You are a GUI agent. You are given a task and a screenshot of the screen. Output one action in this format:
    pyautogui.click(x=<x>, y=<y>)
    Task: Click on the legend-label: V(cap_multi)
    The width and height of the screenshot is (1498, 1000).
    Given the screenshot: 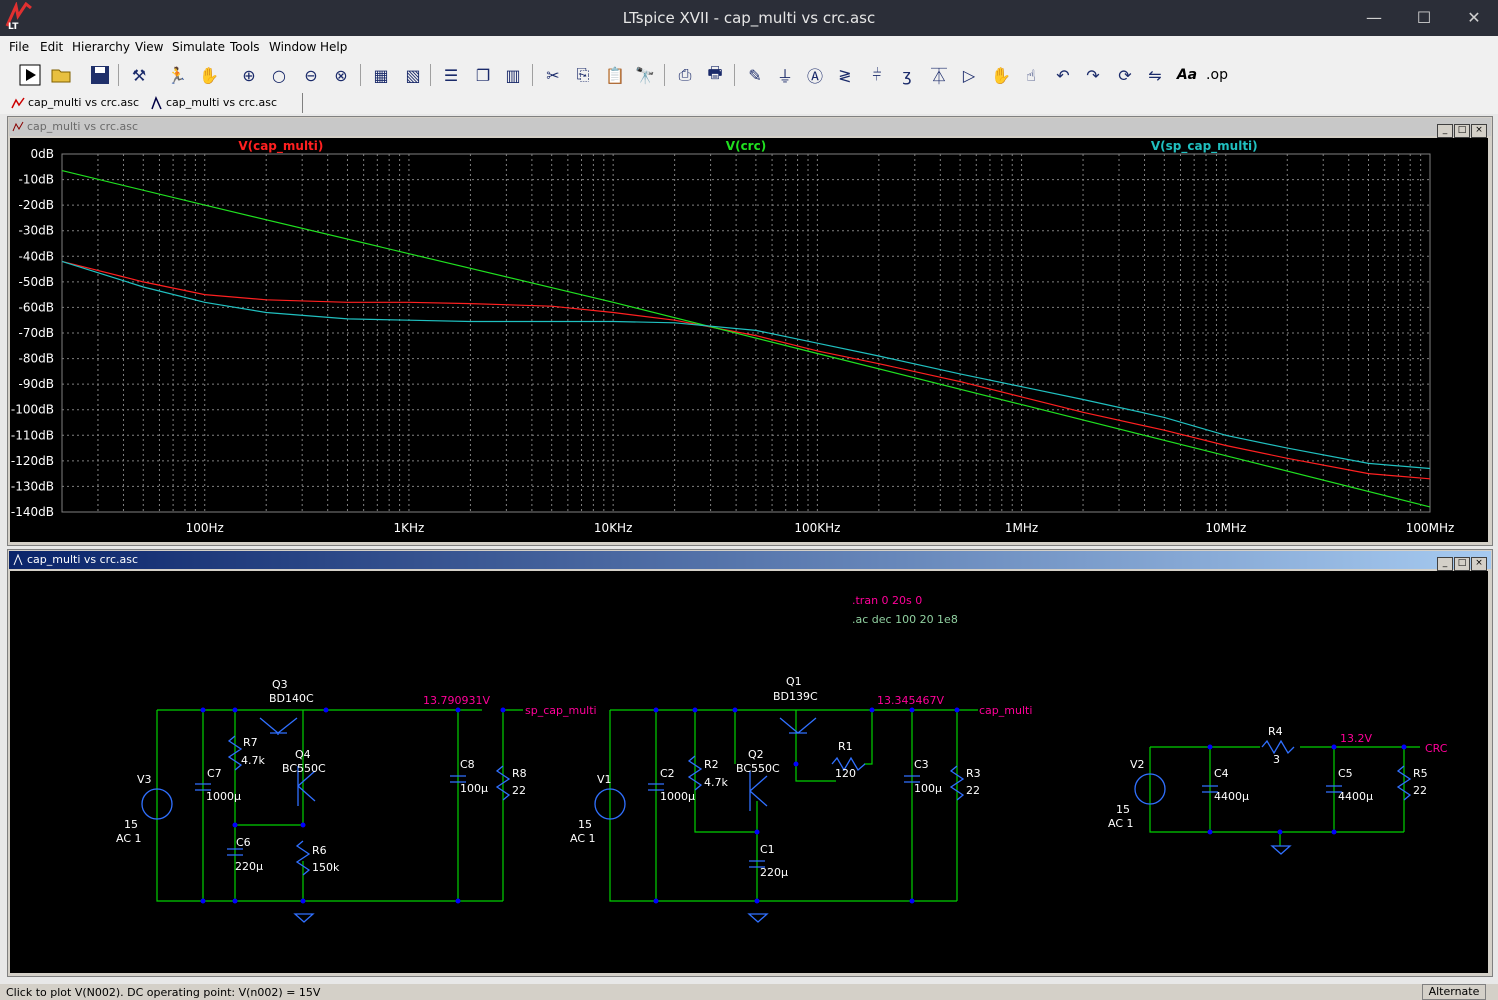 What is the action you would take?
    pyautogui.click(x=280, y=146)
    